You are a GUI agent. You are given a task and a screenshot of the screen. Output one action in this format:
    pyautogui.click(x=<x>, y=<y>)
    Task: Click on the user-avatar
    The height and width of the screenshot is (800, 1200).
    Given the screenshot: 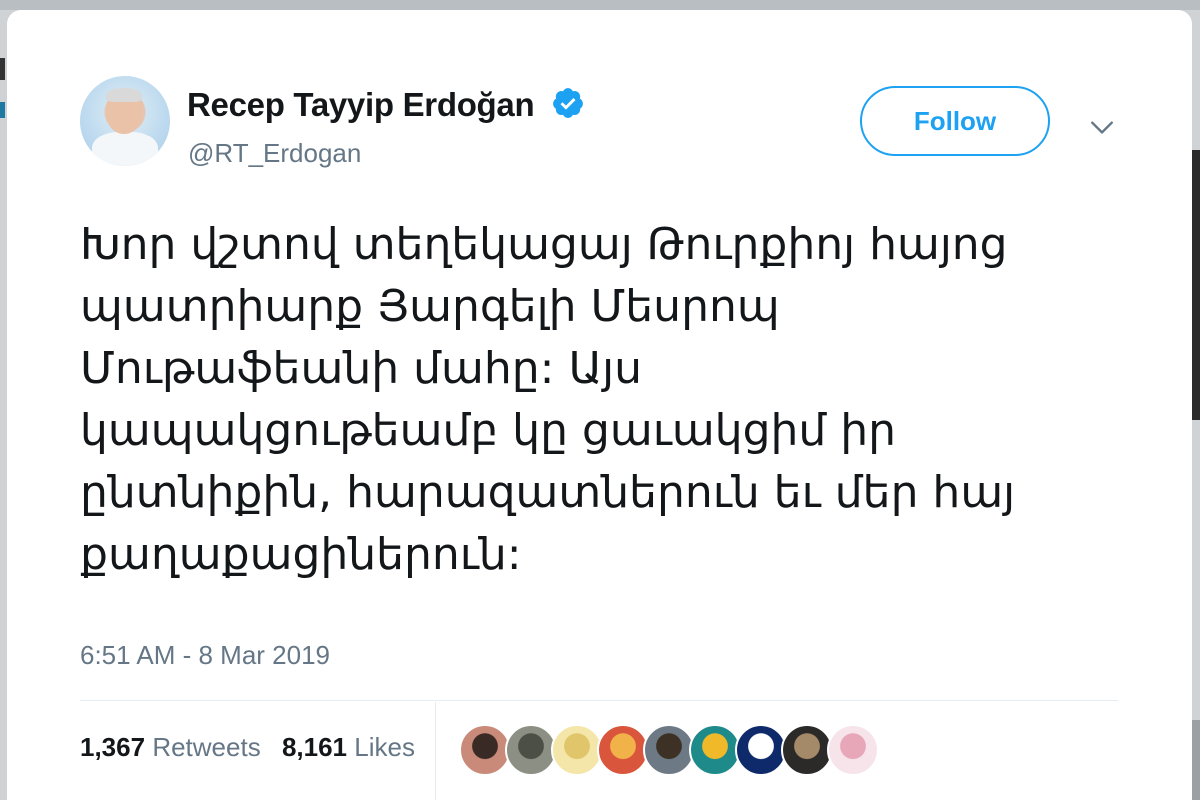 What is the action you would take?
    pyautogui.click(x=125, y=121)
    